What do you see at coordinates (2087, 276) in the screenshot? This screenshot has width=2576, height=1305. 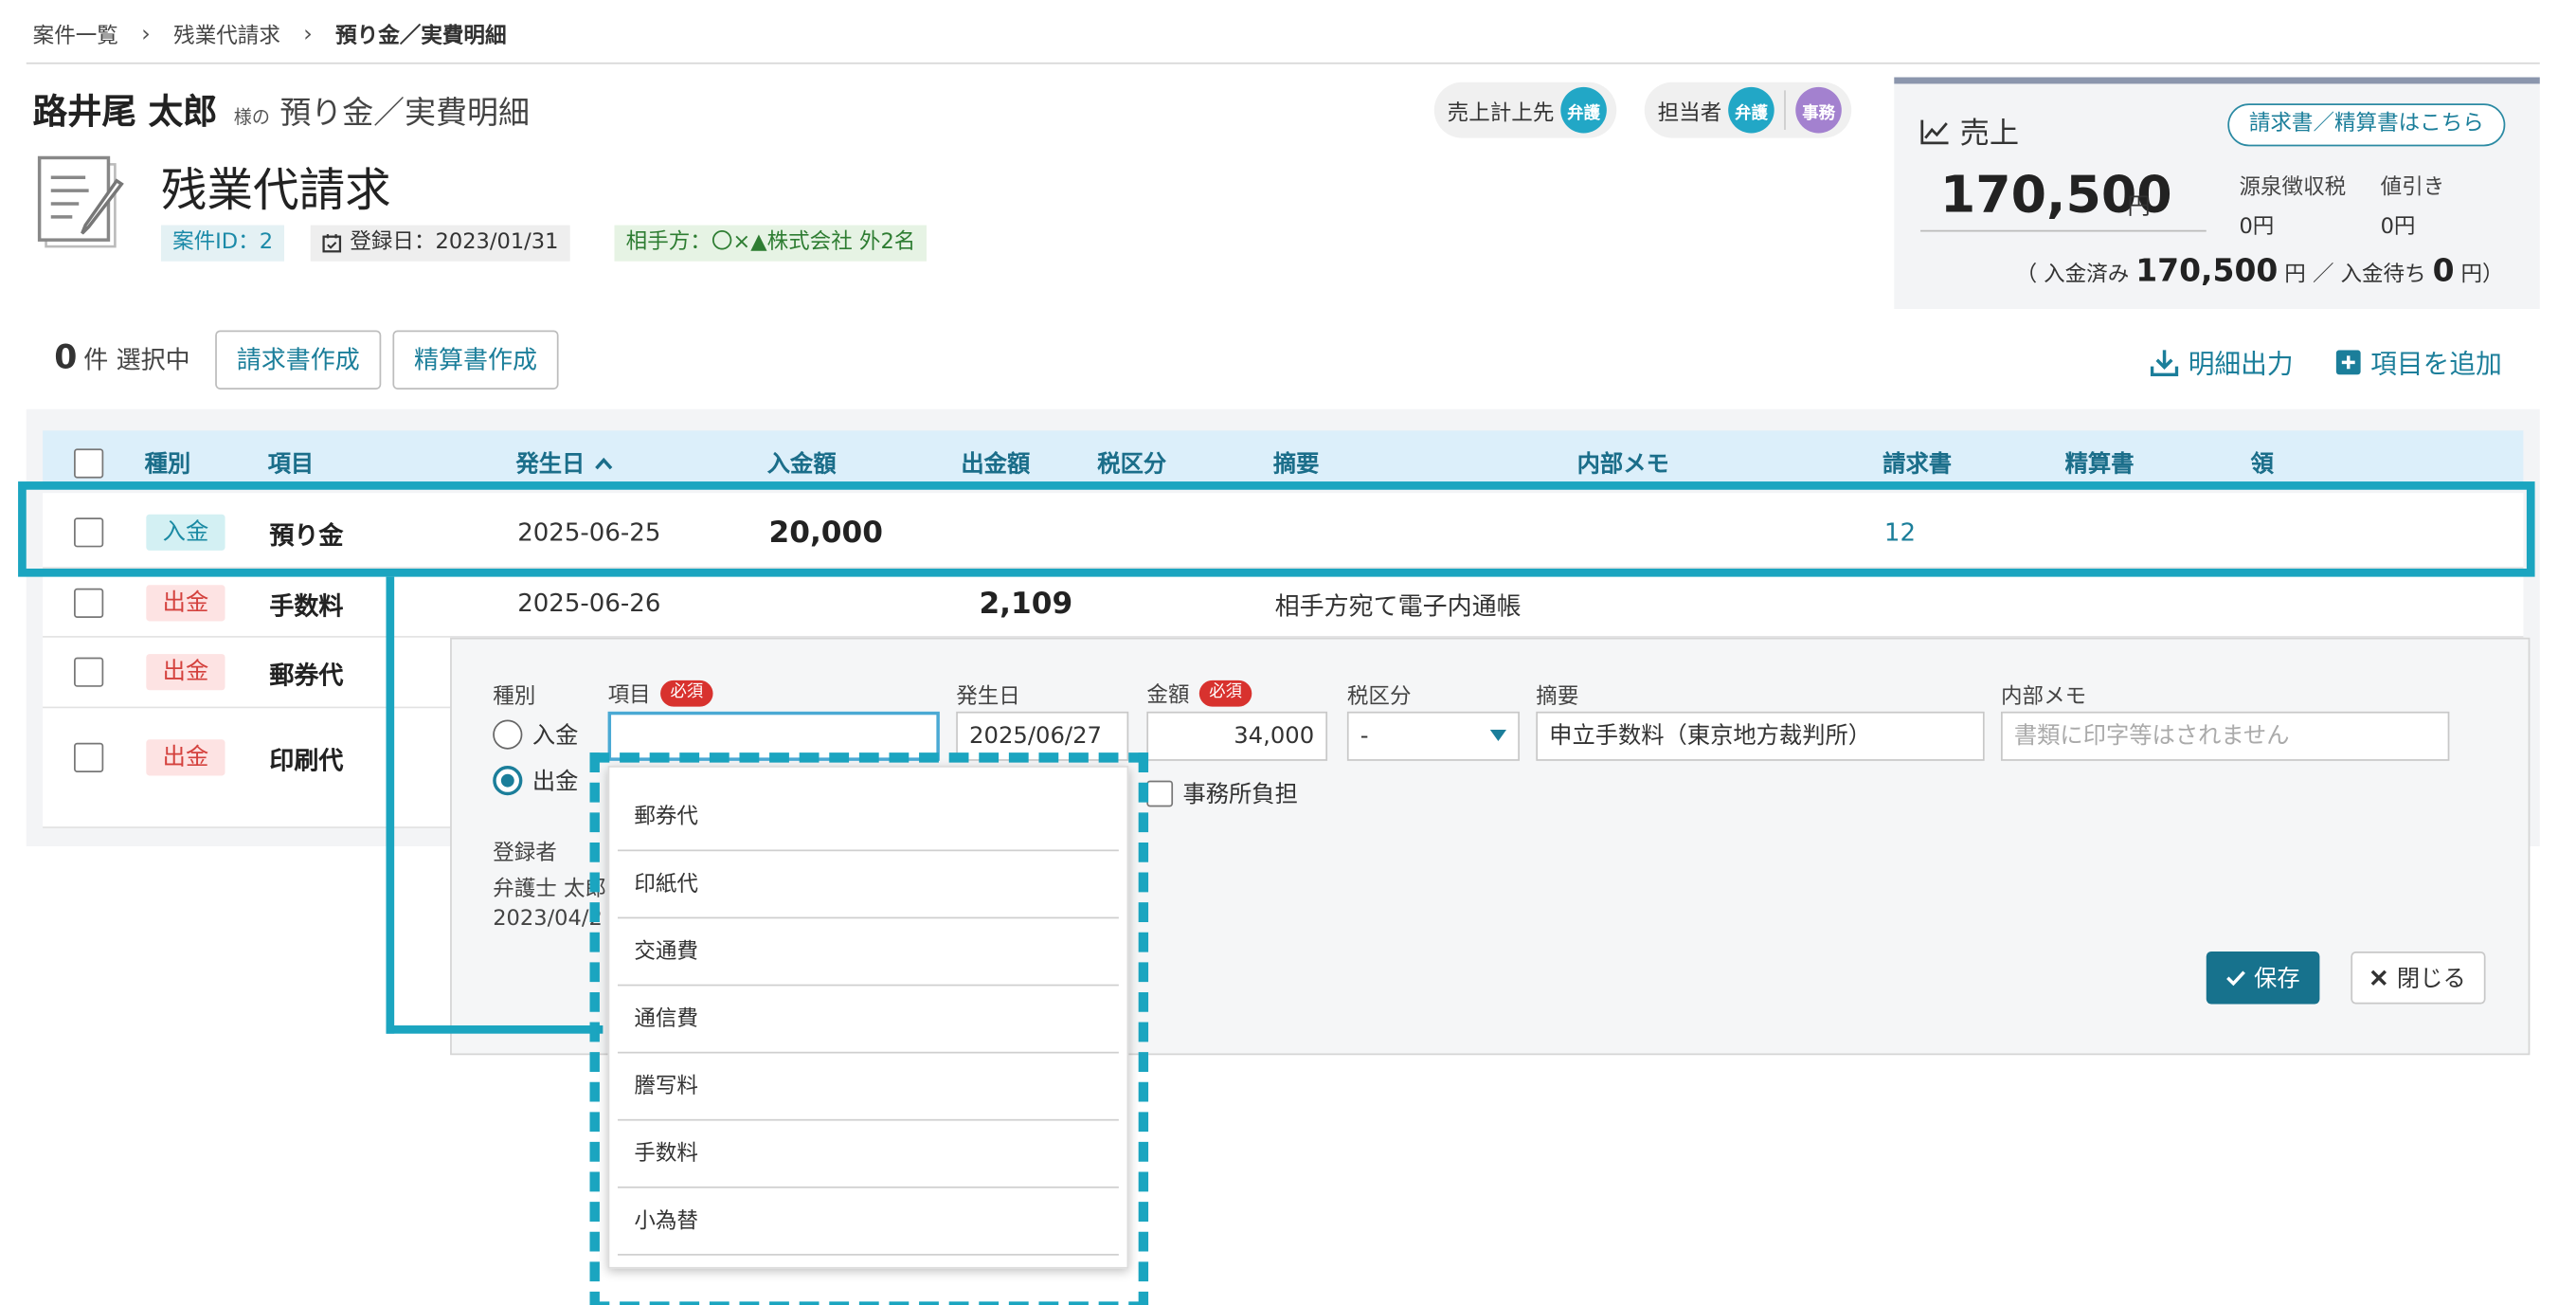 I see `paid-label: 入金済み` at bounding box center [2087, 276].